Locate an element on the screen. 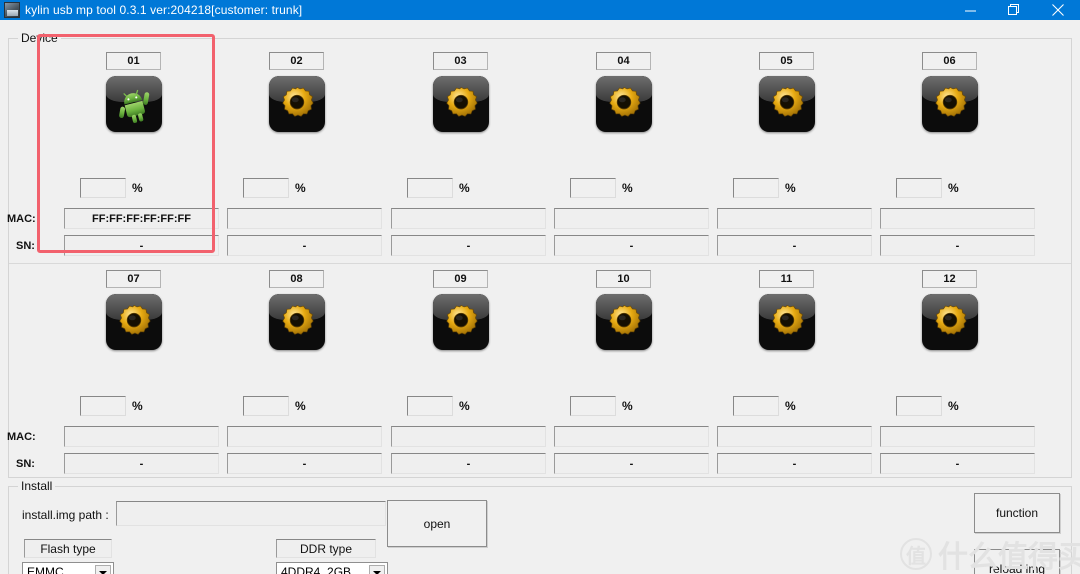  sn-field-10: - is located at coordinates (631, 463).